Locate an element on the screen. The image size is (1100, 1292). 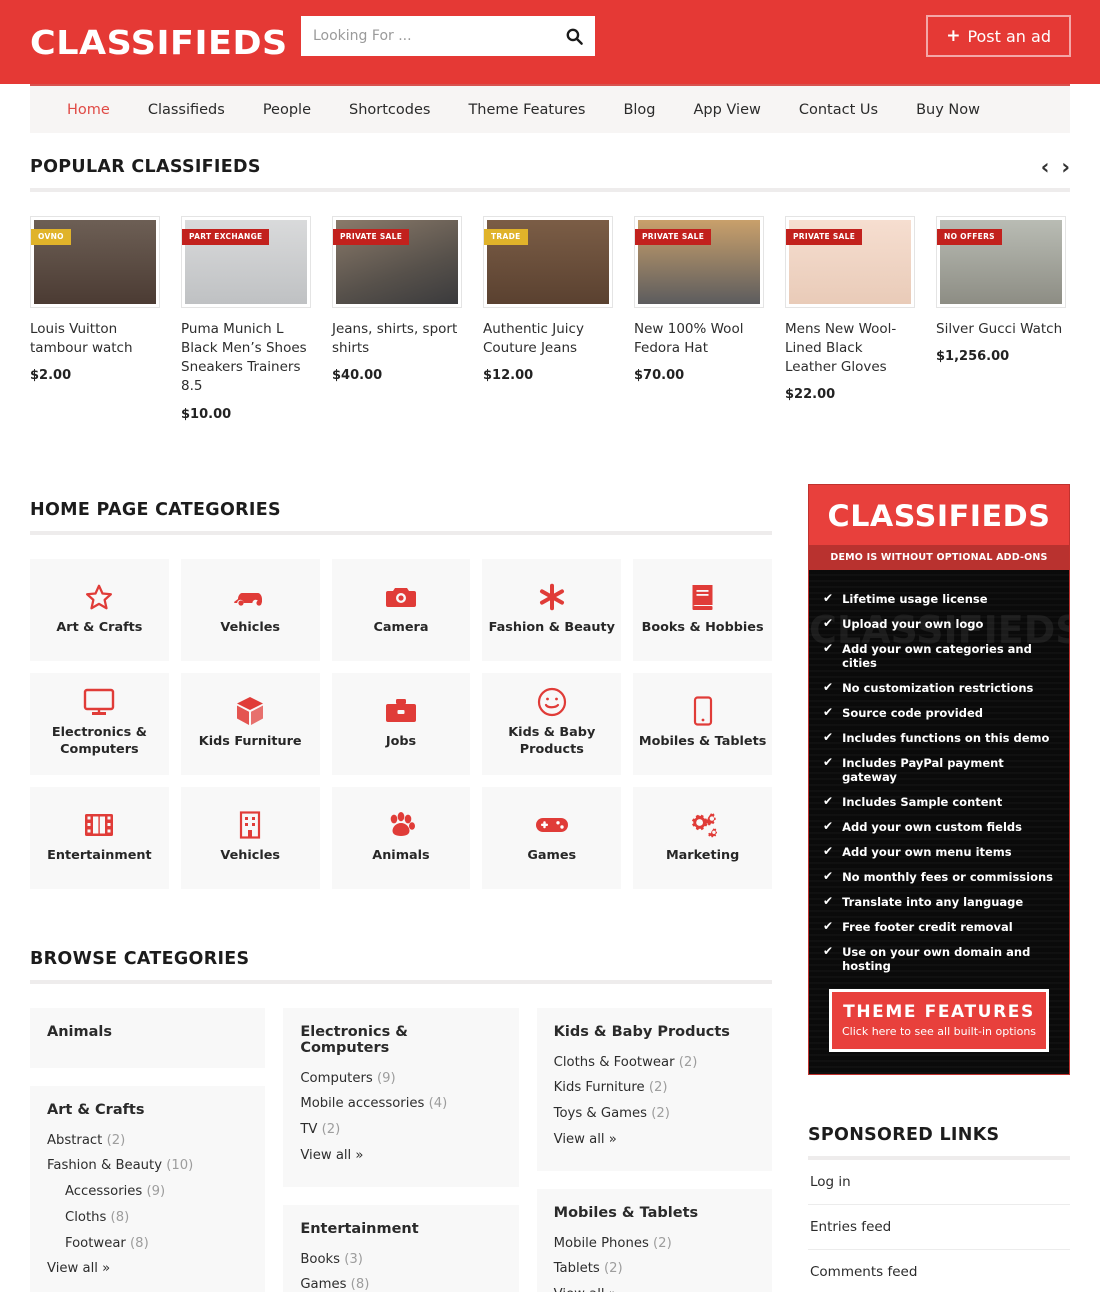
browse-category-heading: Animals is located at coordinates (147, 1032).